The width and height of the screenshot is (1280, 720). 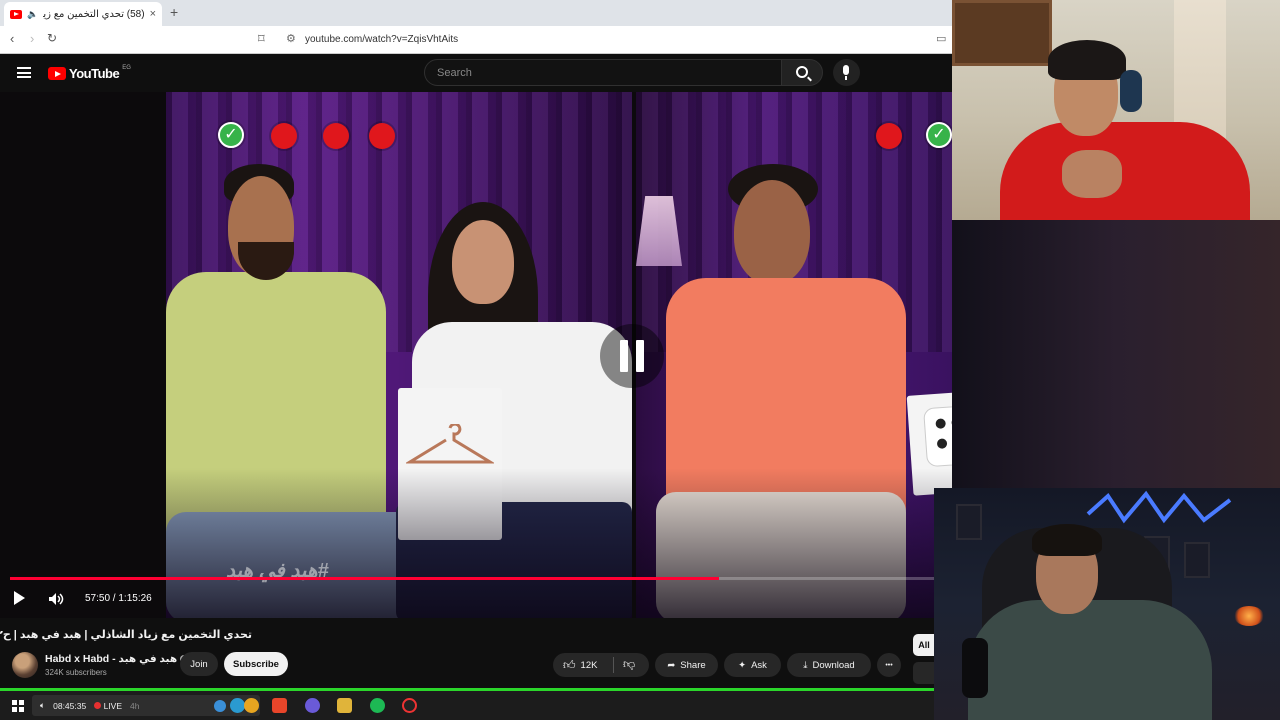 I want to click on browser-tab-bar: 🔈 (58) تحدي التخمين مع زياد الشا... × +, so click(x=476, y=13).